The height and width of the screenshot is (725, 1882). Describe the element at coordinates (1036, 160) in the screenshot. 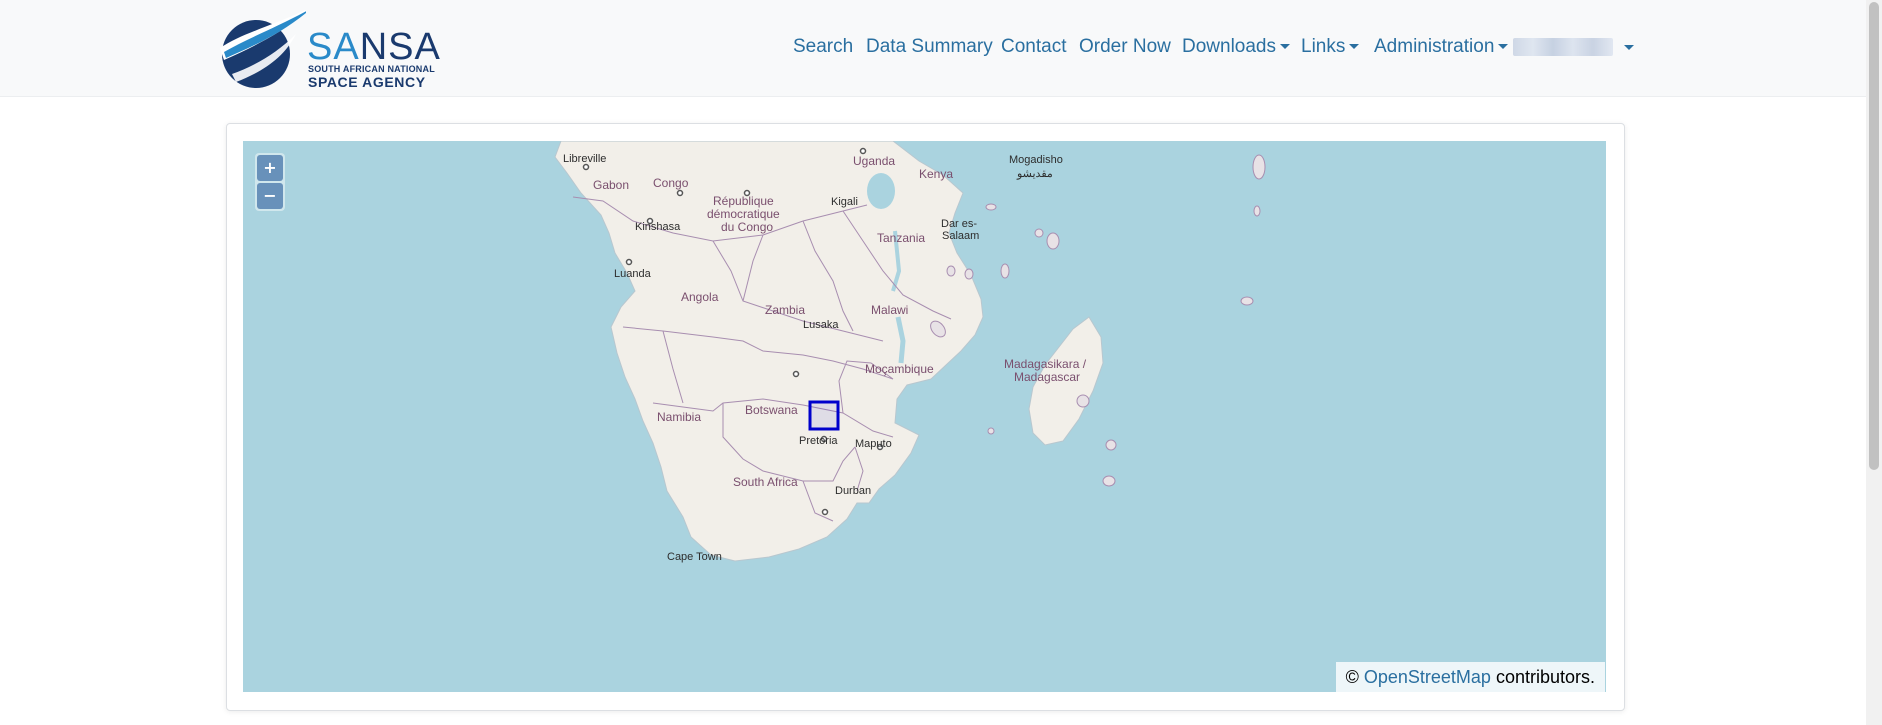

I see `label-mogadisho: Mogadisho` at that location.